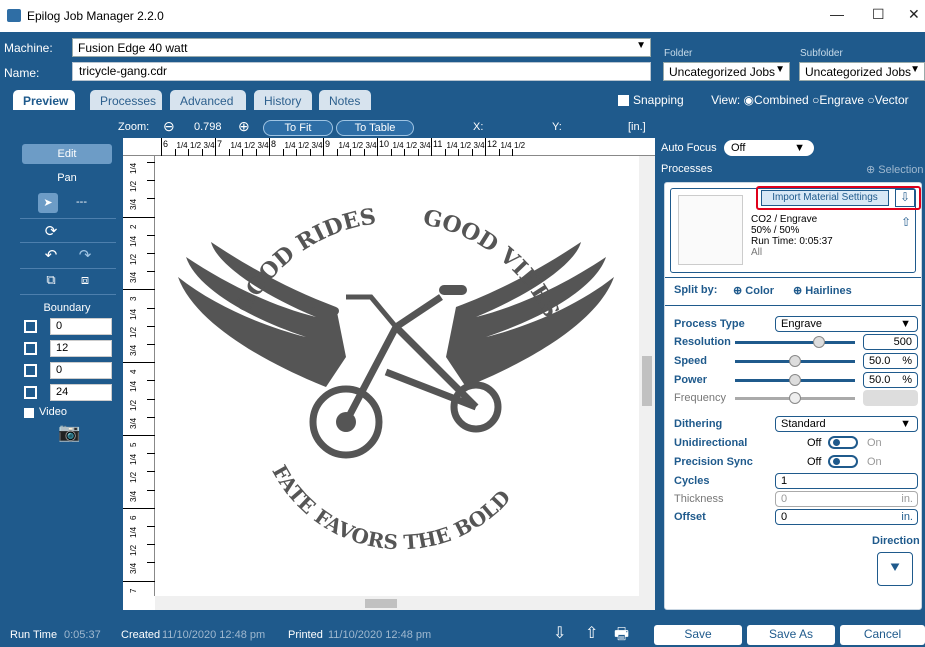 Image resolution: width=925 pixels, height=647 pixels. I want to click on pan-label: Pan, so click(67, 178).